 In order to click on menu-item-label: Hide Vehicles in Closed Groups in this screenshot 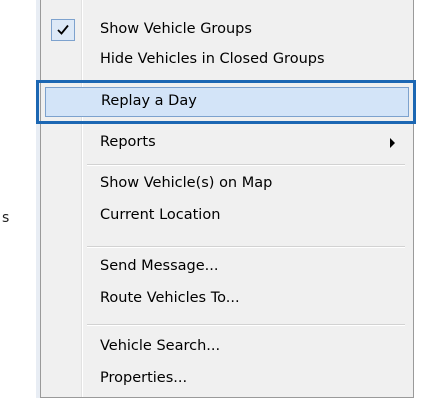, I will do `click(212, 59)`.